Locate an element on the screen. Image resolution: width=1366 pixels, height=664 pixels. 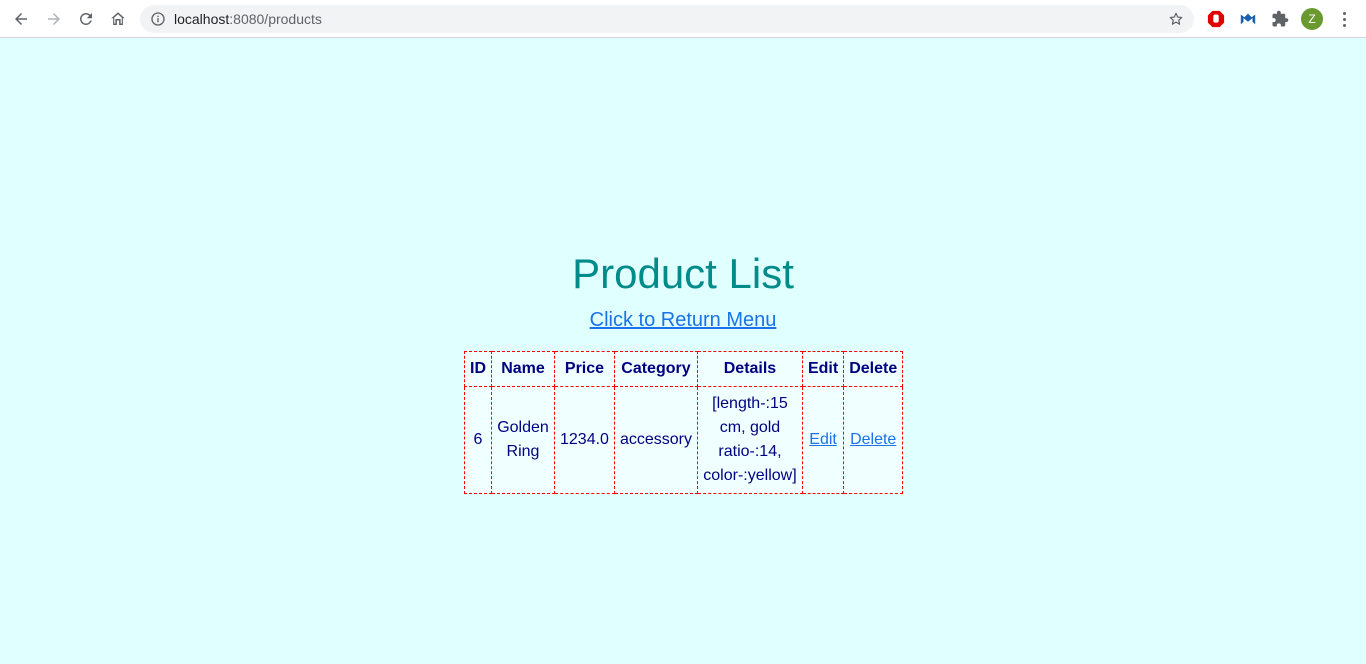
malwarebytes-icon is located at coordinates (1248, 19).